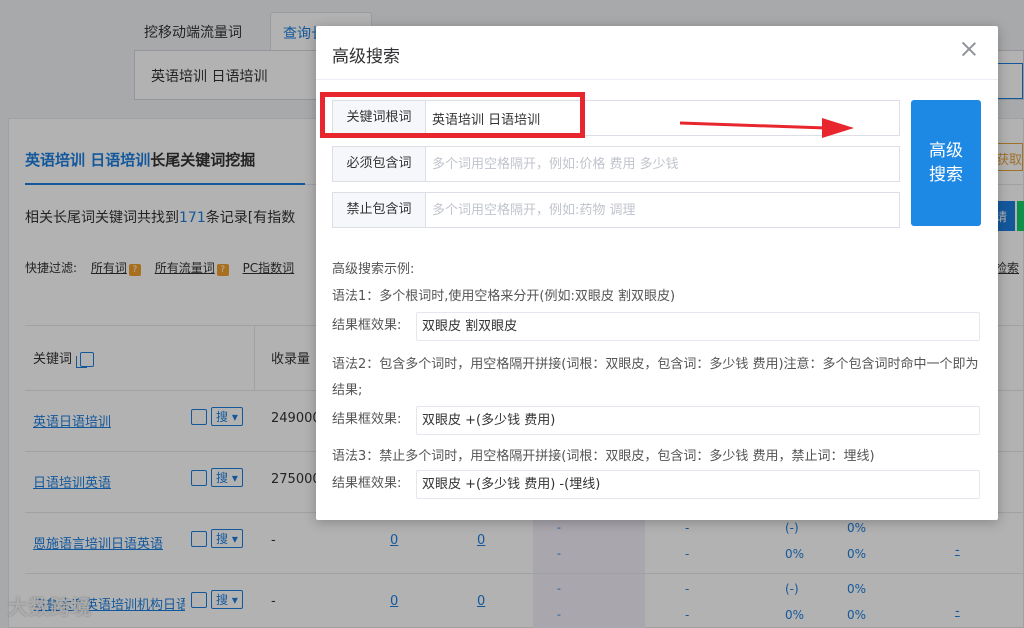  I want to click on advanced-search-label-1: 高级, so click(946, 151).